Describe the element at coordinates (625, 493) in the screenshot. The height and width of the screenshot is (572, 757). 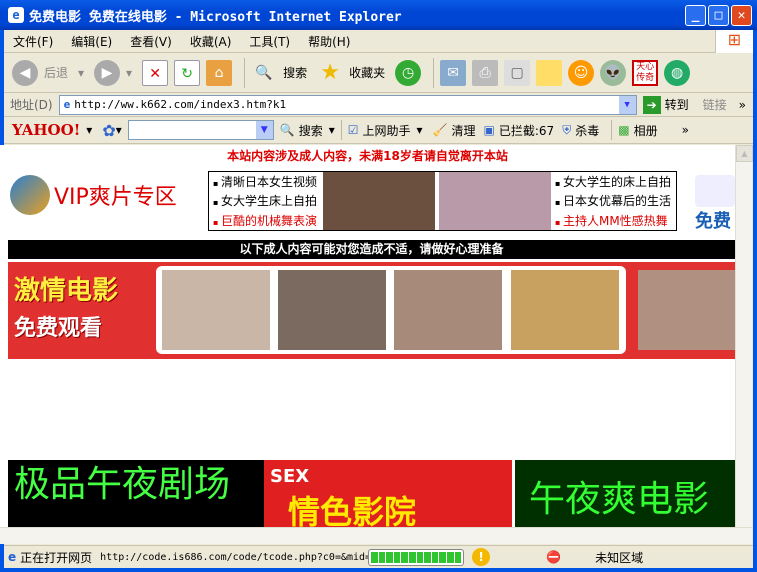
I see `banner-midnight-movie: 午夜爽电影` at that location.